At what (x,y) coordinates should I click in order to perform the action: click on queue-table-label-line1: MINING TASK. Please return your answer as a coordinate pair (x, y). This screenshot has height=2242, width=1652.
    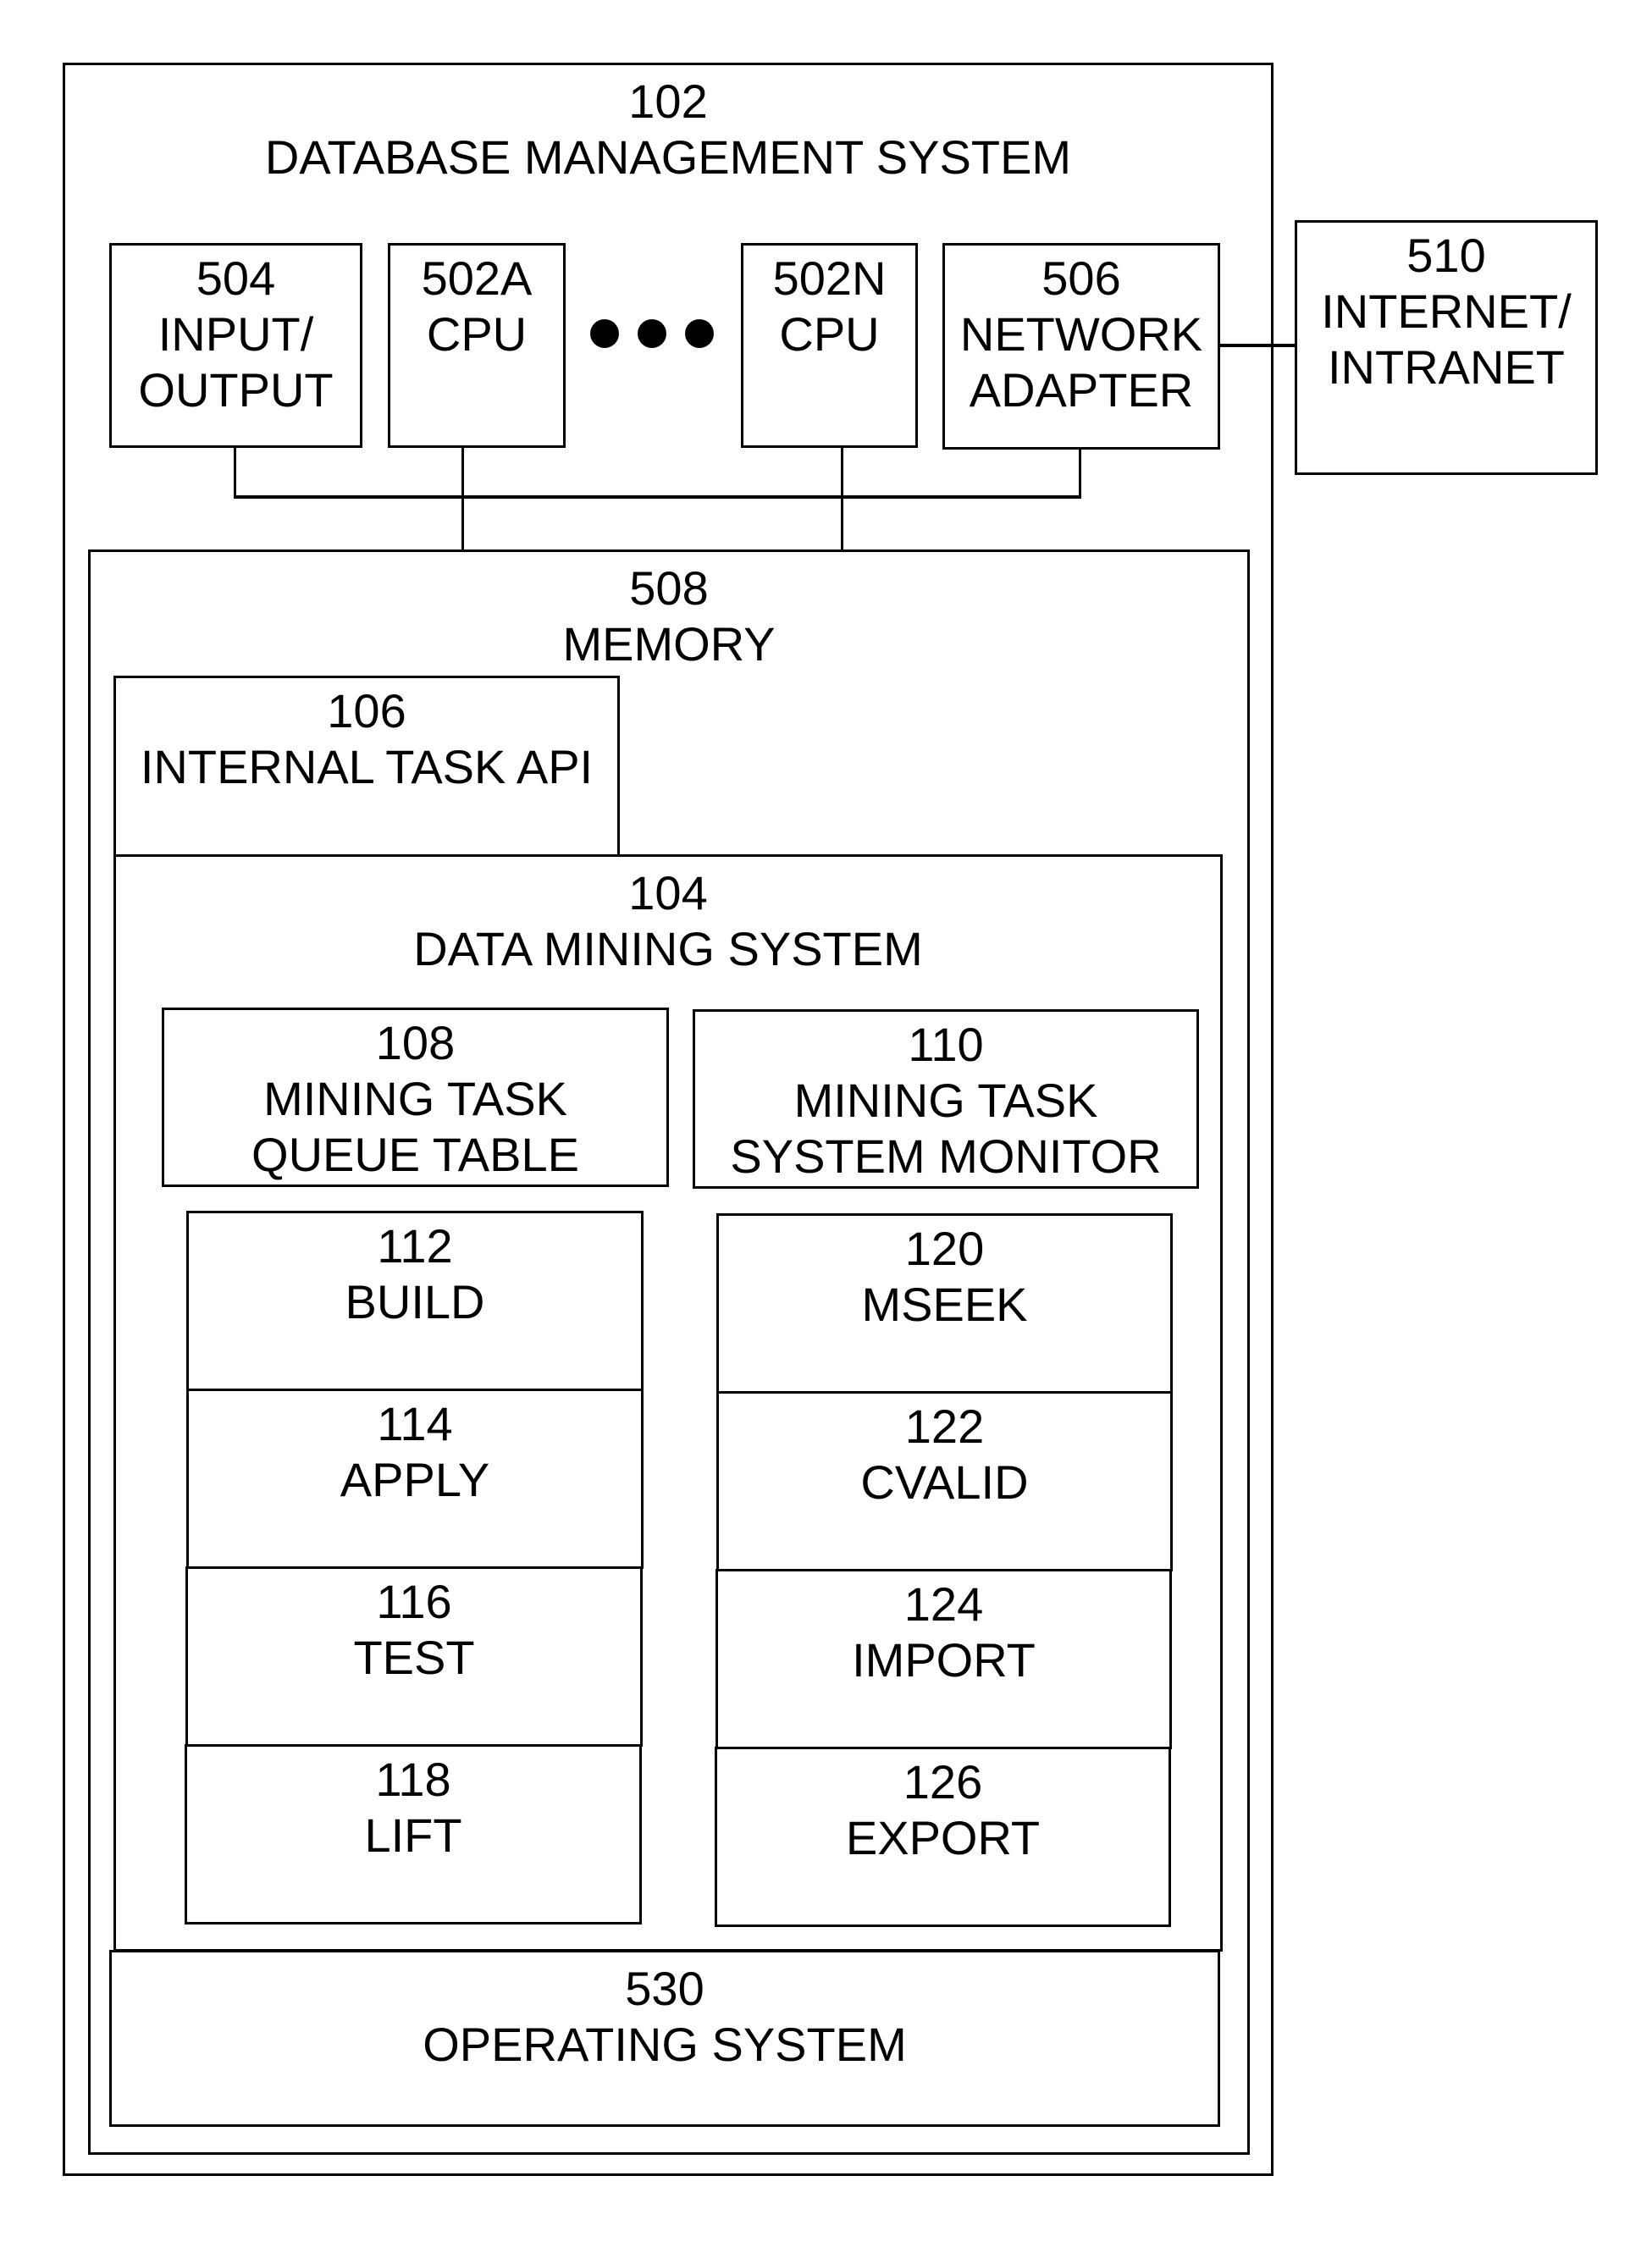
    Looking at the image, I should click on (415, 1098).